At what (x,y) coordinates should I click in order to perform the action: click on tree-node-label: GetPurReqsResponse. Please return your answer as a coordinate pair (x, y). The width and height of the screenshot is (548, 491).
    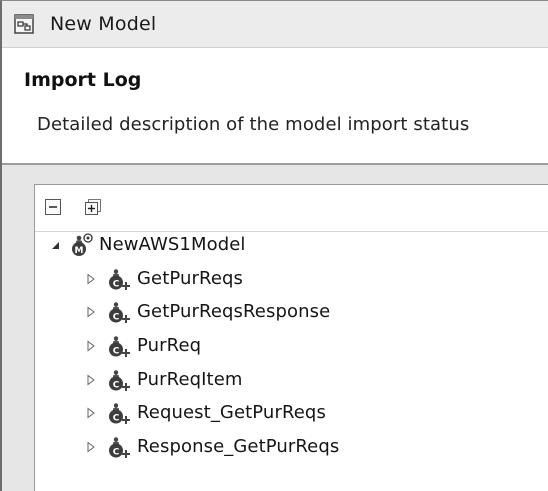
    Looking at the image, I should click on (234, 311).